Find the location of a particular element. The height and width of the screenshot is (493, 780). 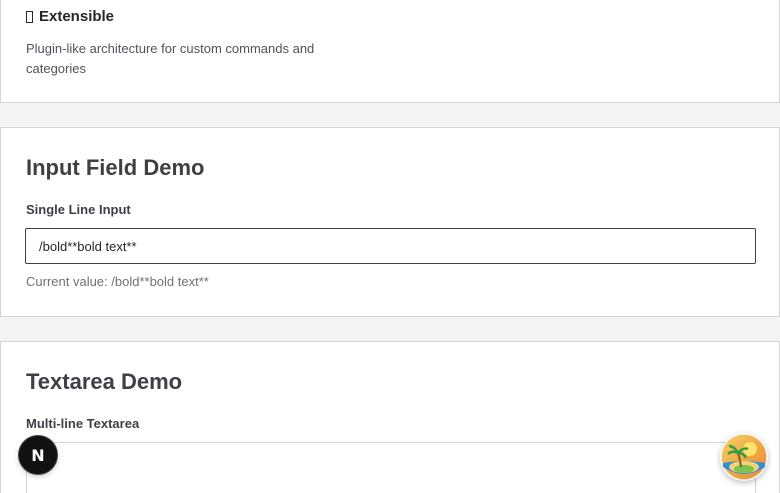

missing-glyph-icon is located at coordinates (29, 16).